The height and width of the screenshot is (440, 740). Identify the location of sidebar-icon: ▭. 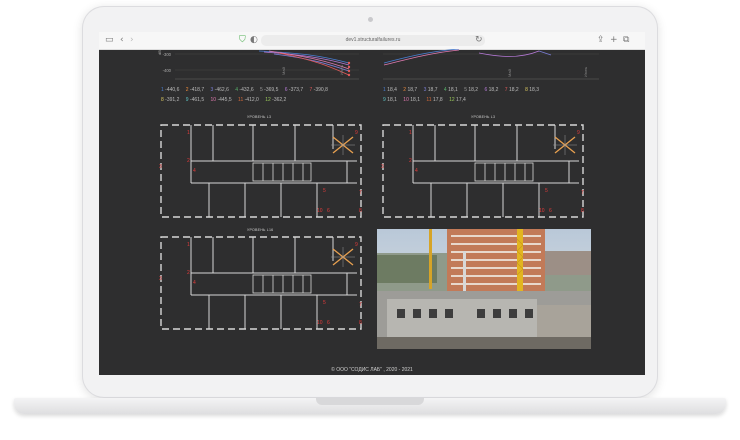
(109, 40).